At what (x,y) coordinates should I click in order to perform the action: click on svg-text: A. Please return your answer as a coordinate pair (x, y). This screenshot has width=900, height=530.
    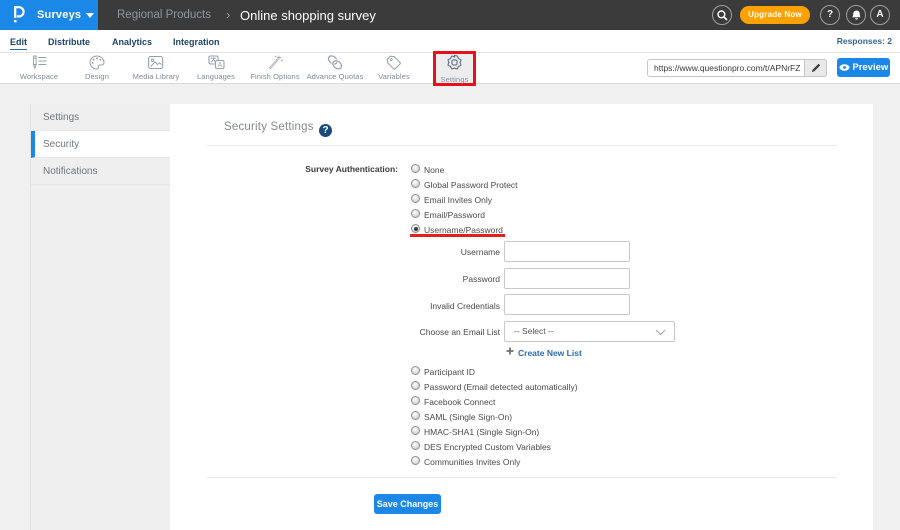
    Looking at the image, I should click on (219, 65).